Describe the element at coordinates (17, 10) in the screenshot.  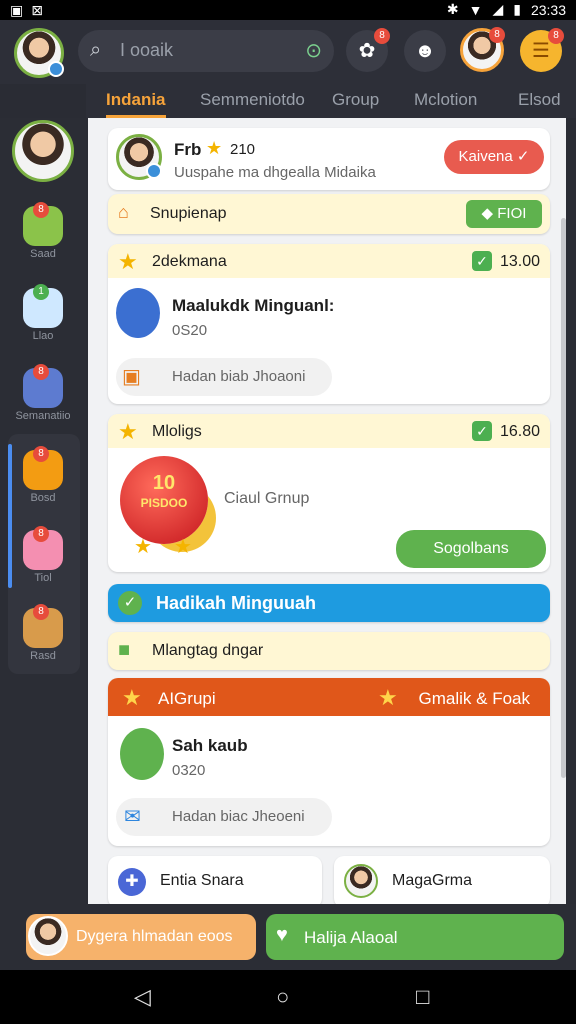
I see `notification-icon: ▣` at that location.